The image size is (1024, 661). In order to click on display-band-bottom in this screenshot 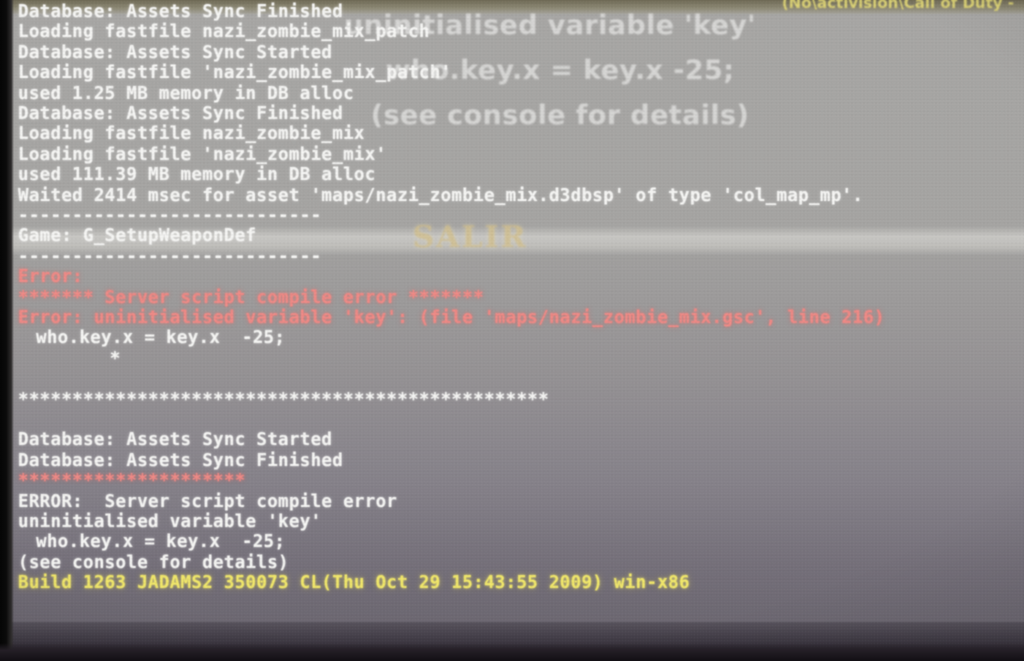, I will do `click(512, 641)`.